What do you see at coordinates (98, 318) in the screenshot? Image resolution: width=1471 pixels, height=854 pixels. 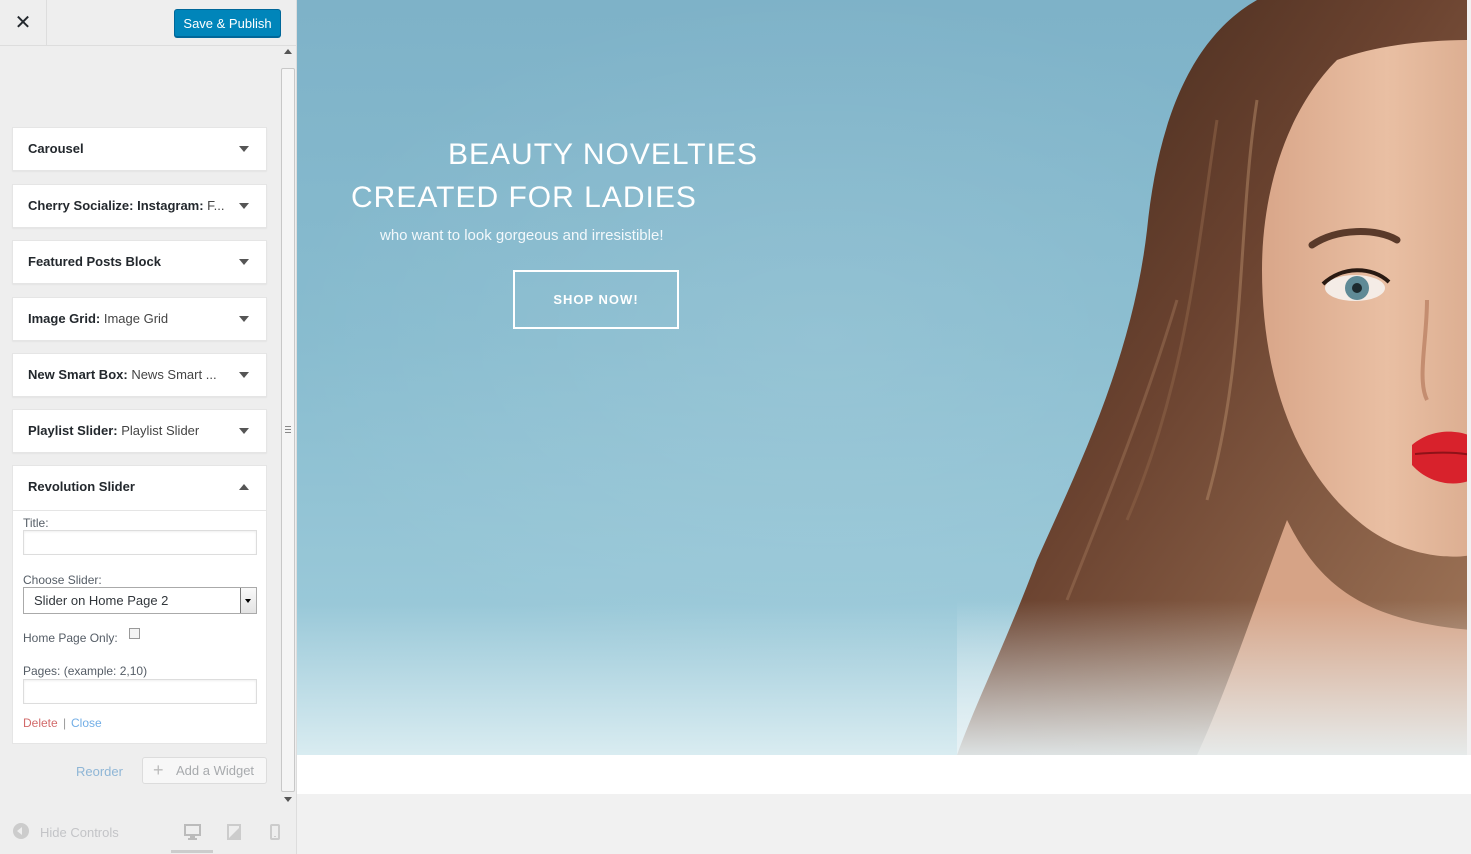 I see `widget-title: Image Grid` at bounding box center [98, 318].